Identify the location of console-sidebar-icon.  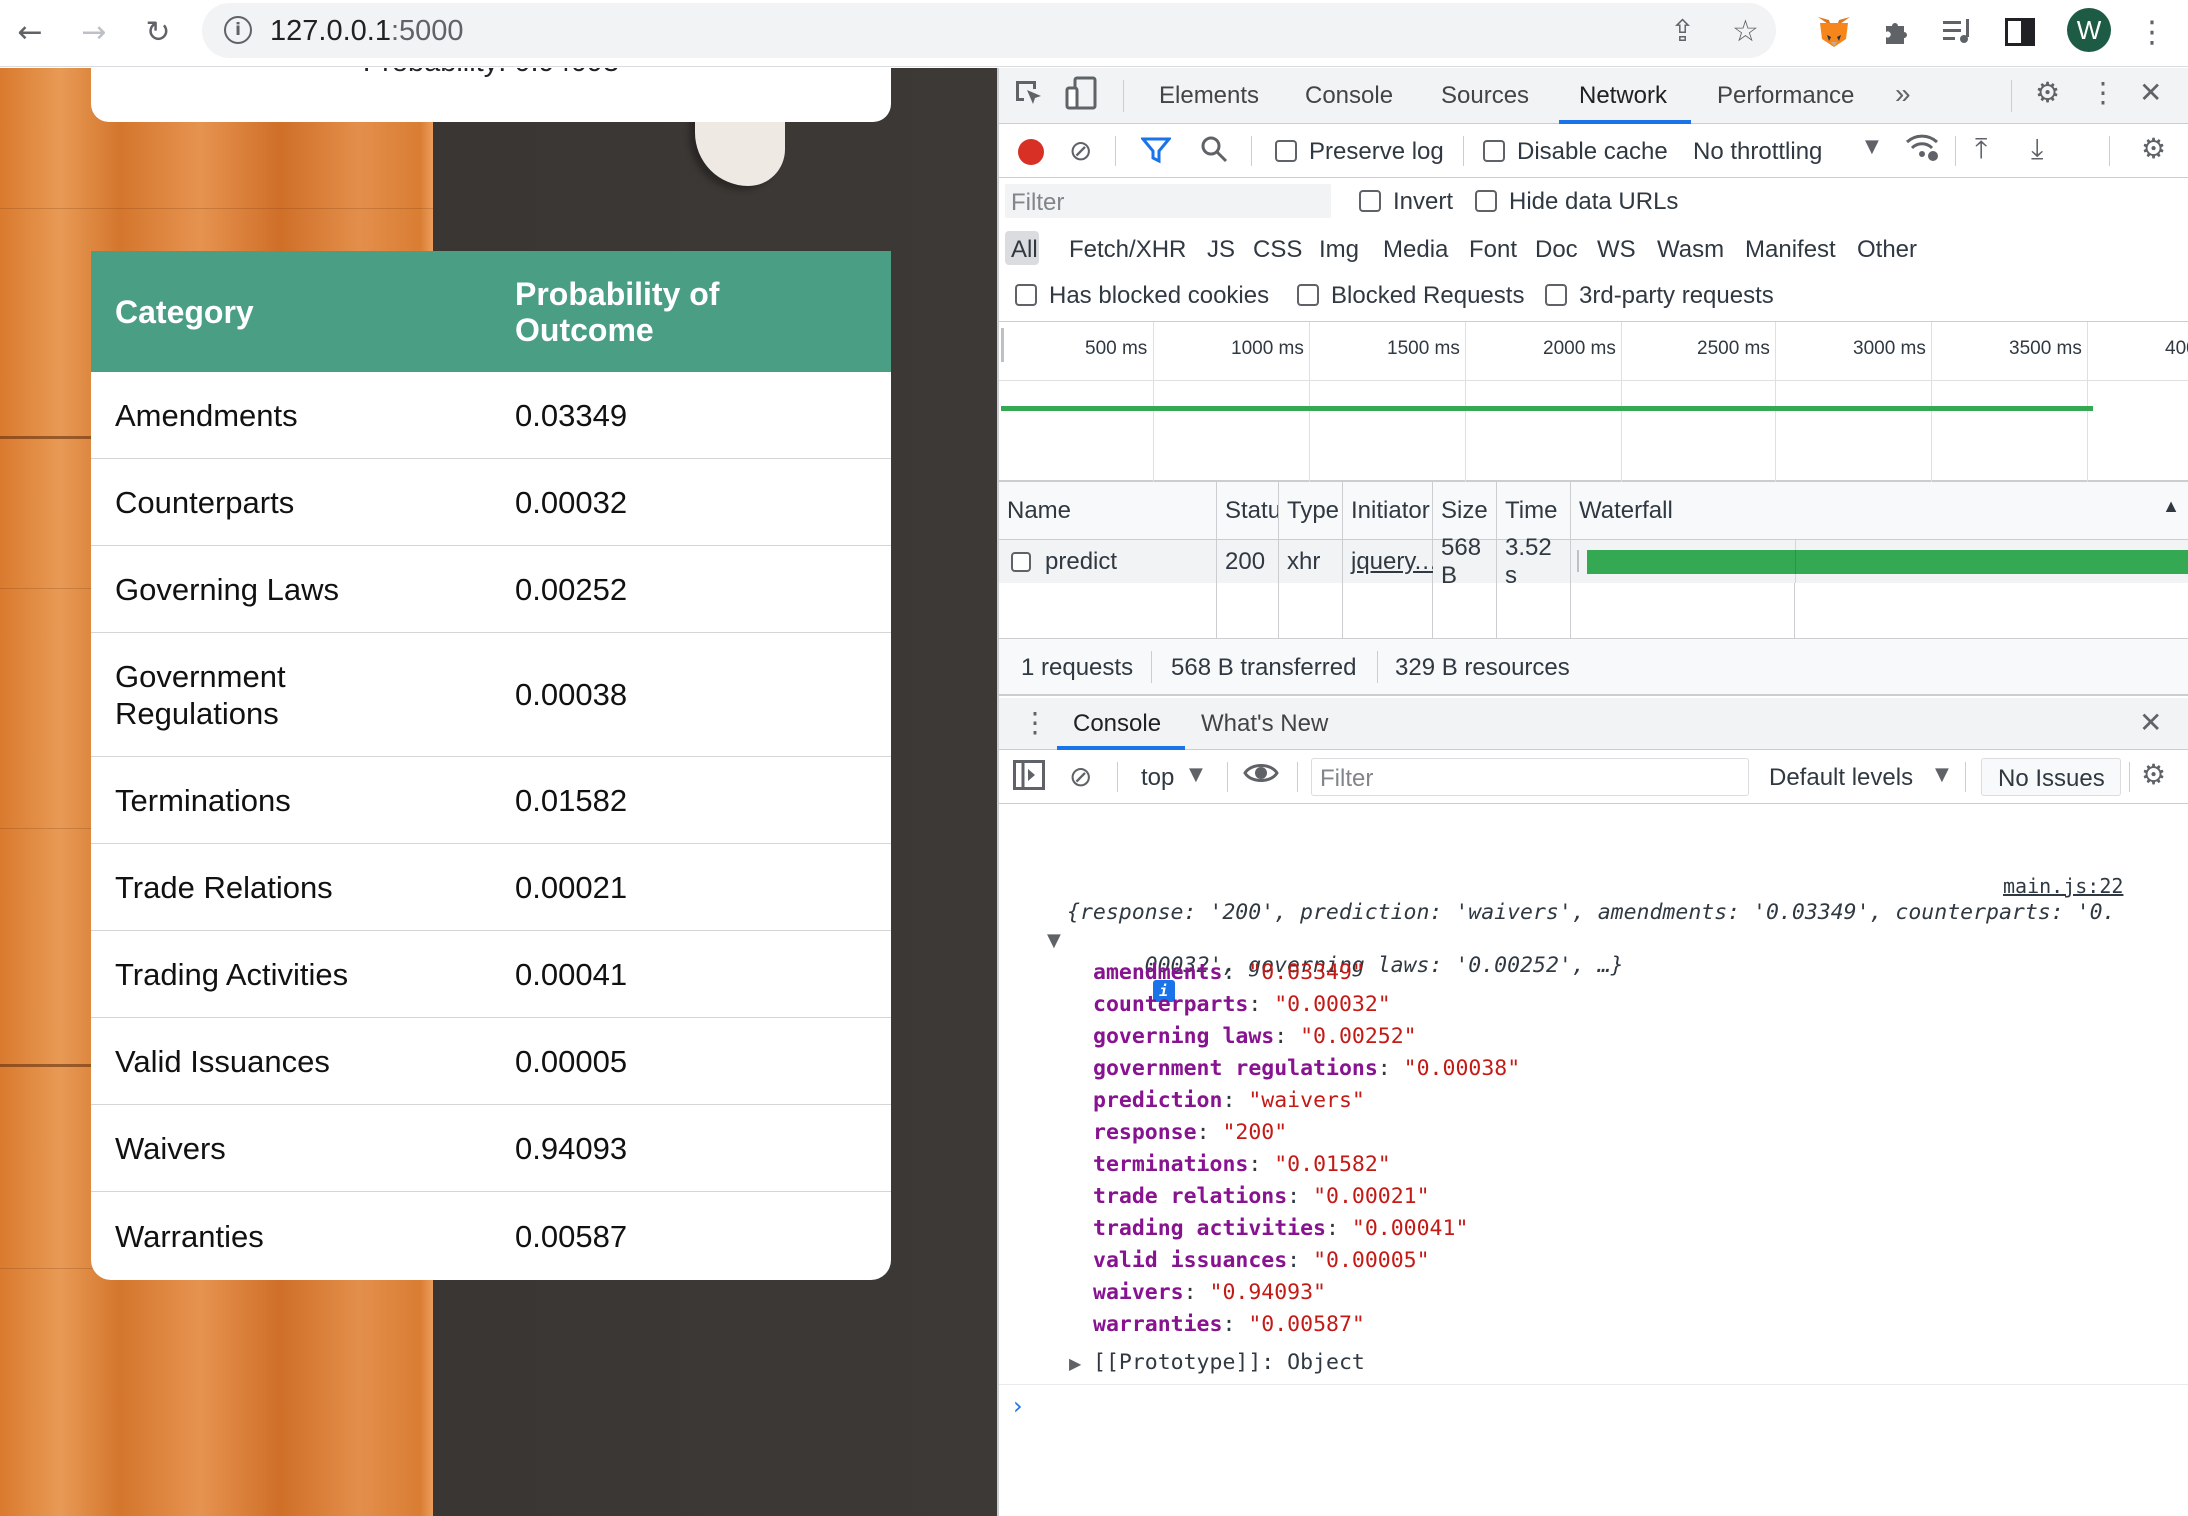
(1029, 778).